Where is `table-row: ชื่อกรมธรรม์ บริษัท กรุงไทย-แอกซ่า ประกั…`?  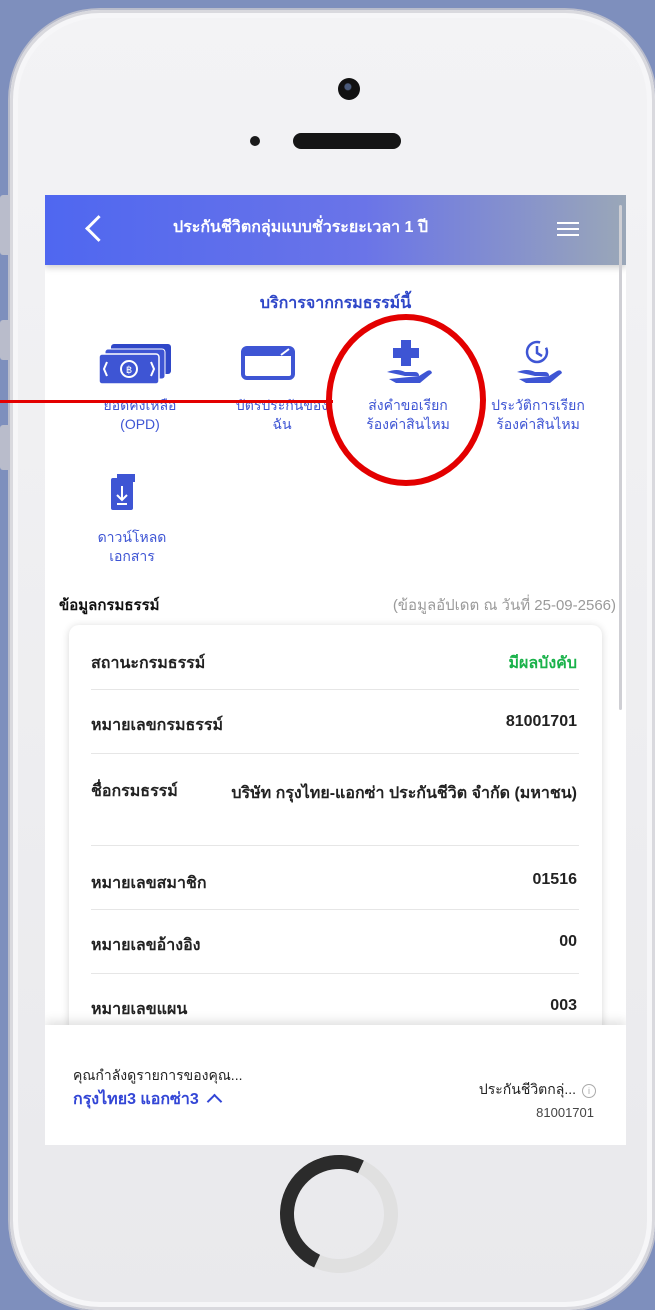
table-row: ชื่อกรมธรรม์ บริษัท กรุงไทย-แอกซ่า ประกั… is located at coordinates (335, 799).